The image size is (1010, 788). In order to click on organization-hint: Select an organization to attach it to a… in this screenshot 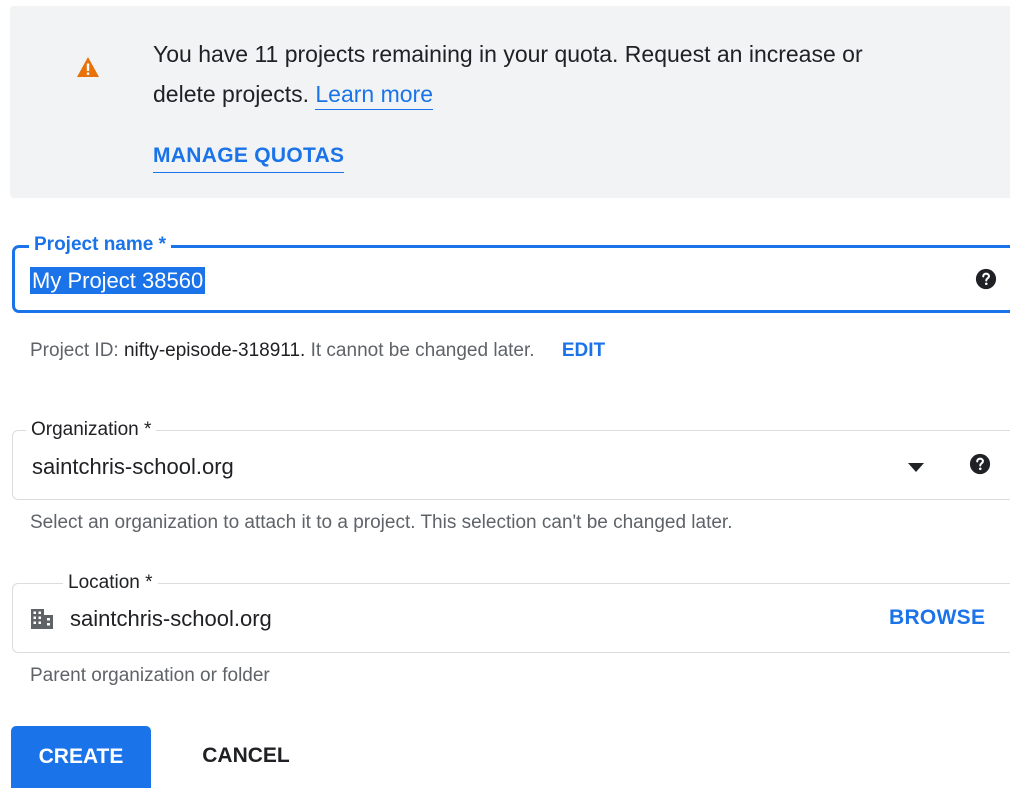, I will do `click(381, 522)`.